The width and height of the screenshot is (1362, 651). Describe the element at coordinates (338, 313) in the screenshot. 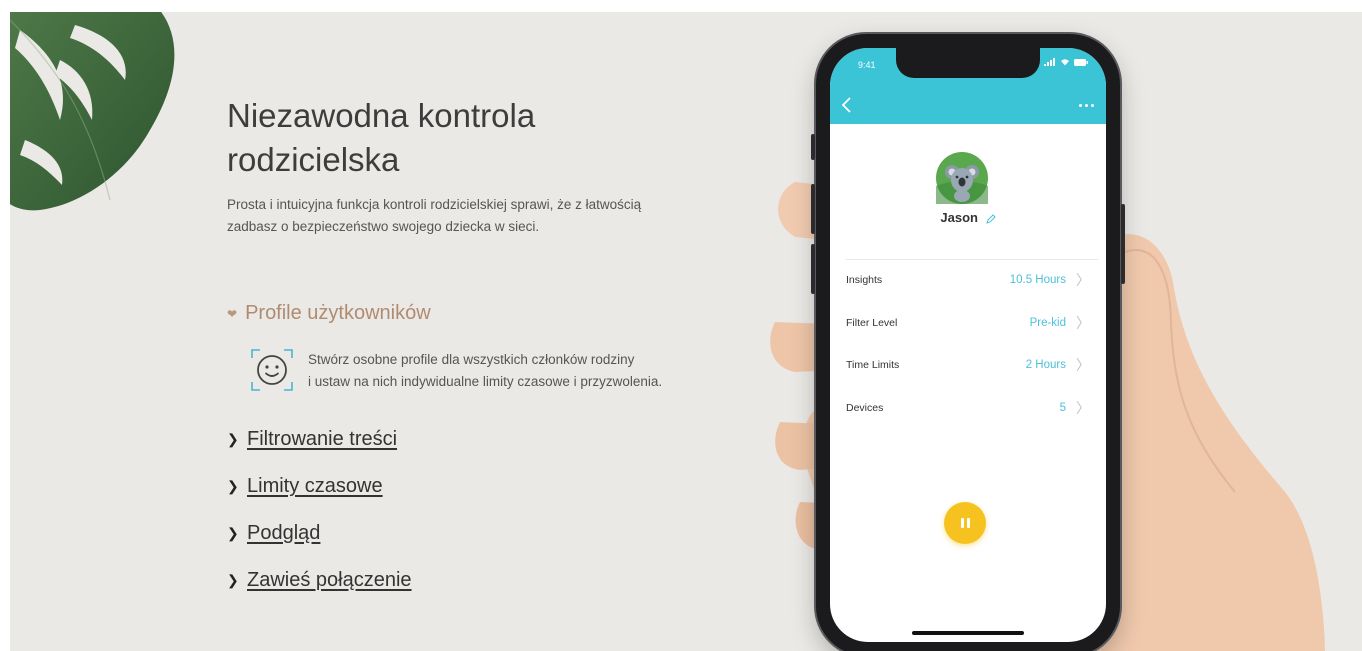

I see `accordion-label-profiles: Profile użytkowników` at that location.